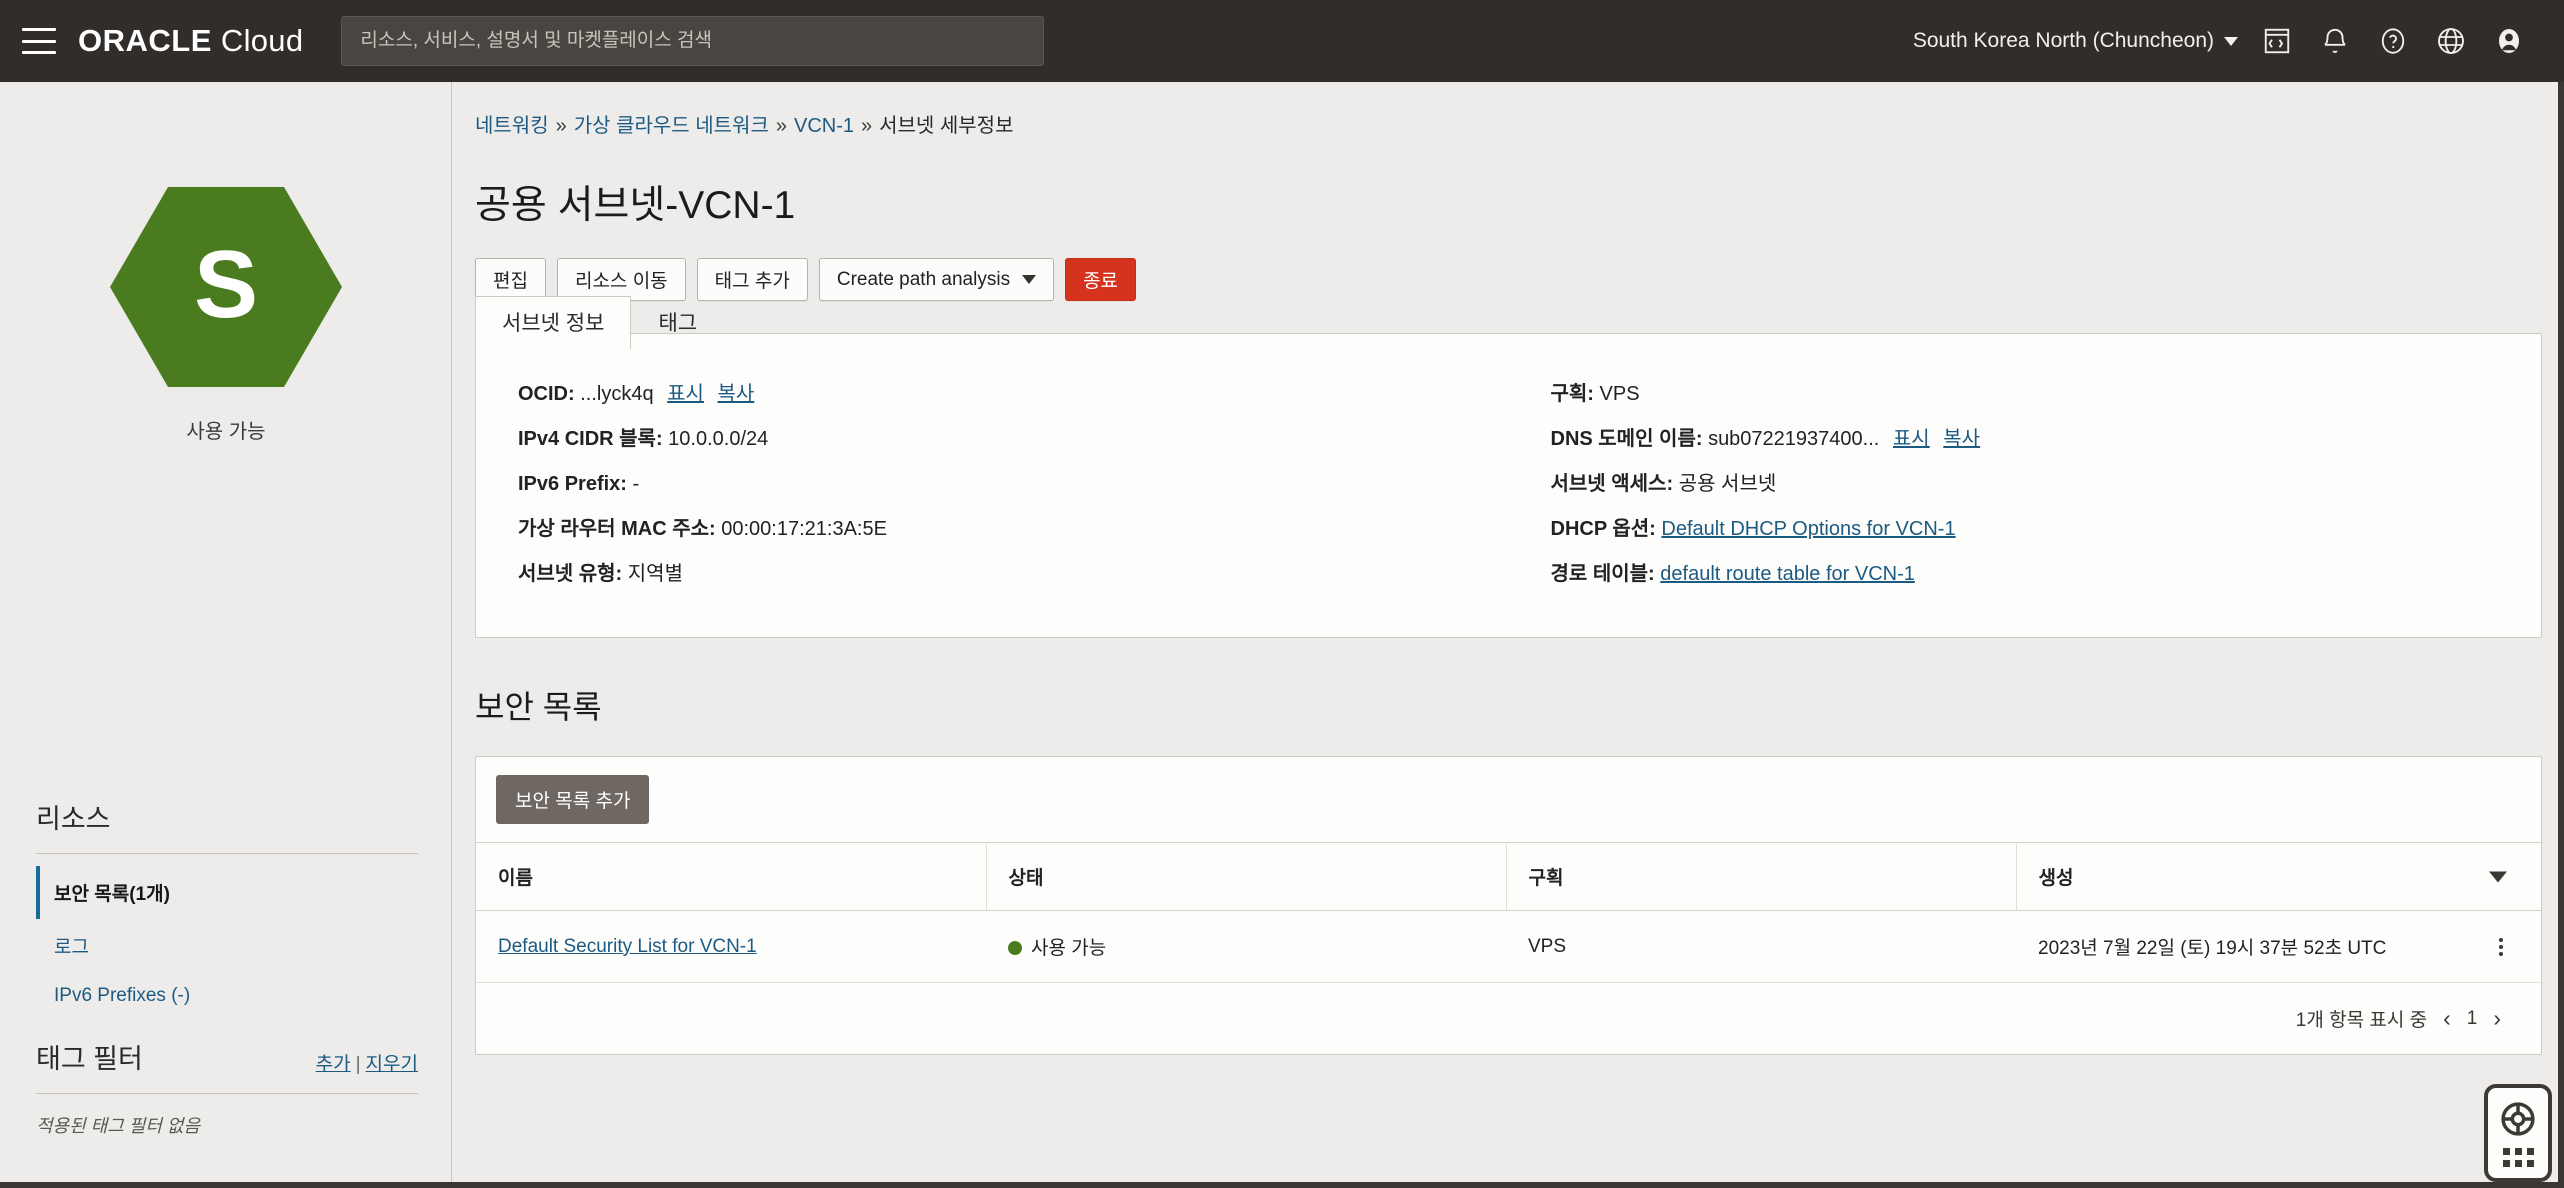  I want to click on row-actions-kebab-icon, so click(2501, 947).